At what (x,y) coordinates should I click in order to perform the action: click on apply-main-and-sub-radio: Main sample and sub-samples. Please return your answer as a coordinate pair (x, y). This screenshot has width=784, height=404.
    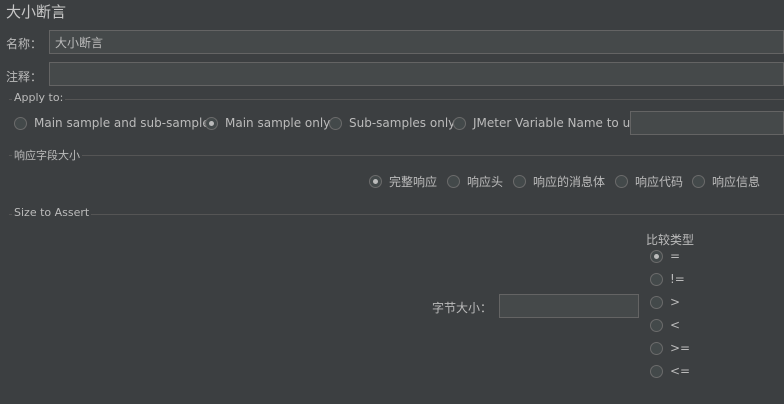
    Looking at the image, I should click on (115, 123).